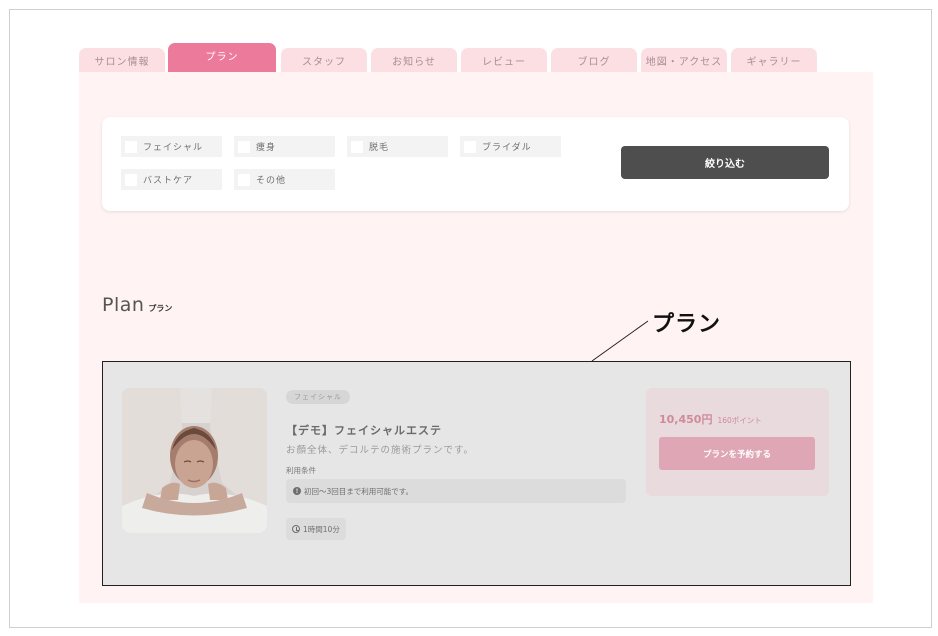 This screenshot has width=938, height=636. I want to click on section-title-jp: プラン, so click(160, 308).